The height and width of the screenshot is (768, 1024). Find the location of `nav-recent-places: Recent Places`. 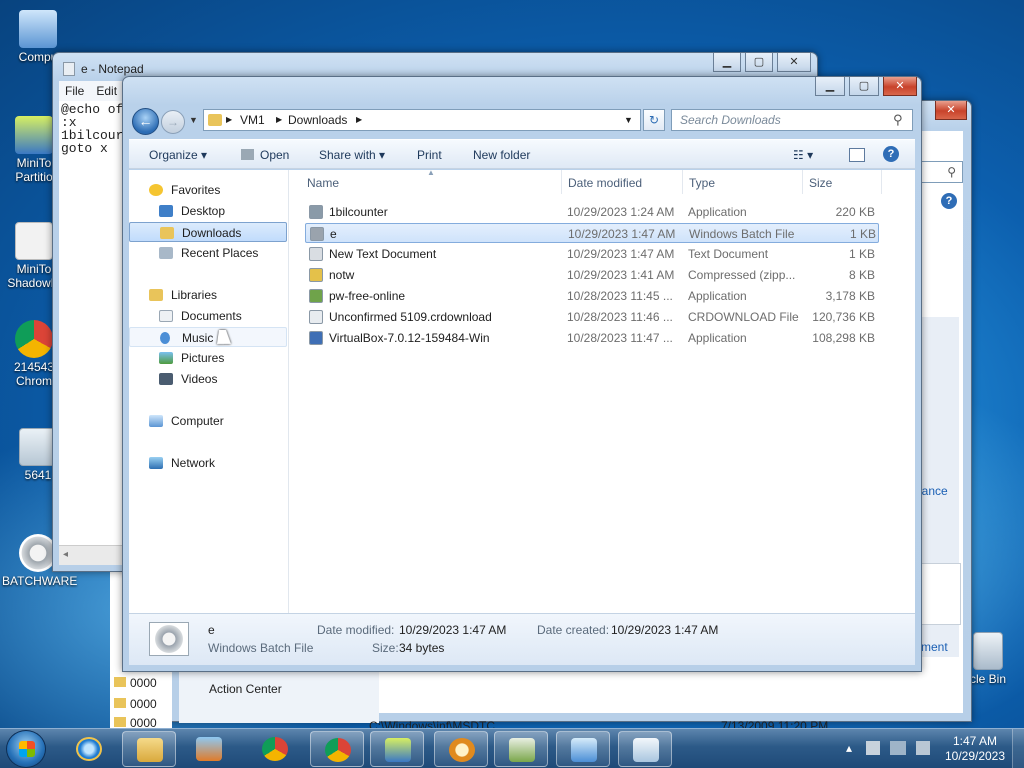

nav-recent-places: Recent Places is located at coordinates (208, 253).